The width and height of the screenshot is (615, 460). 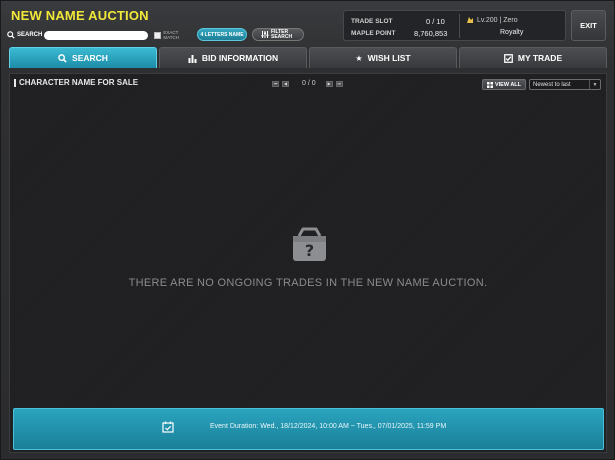 What do you see at coordinates (168, 427) in the screenshot?
I see `calendar-check-icon` at bounding box center [168, 427].